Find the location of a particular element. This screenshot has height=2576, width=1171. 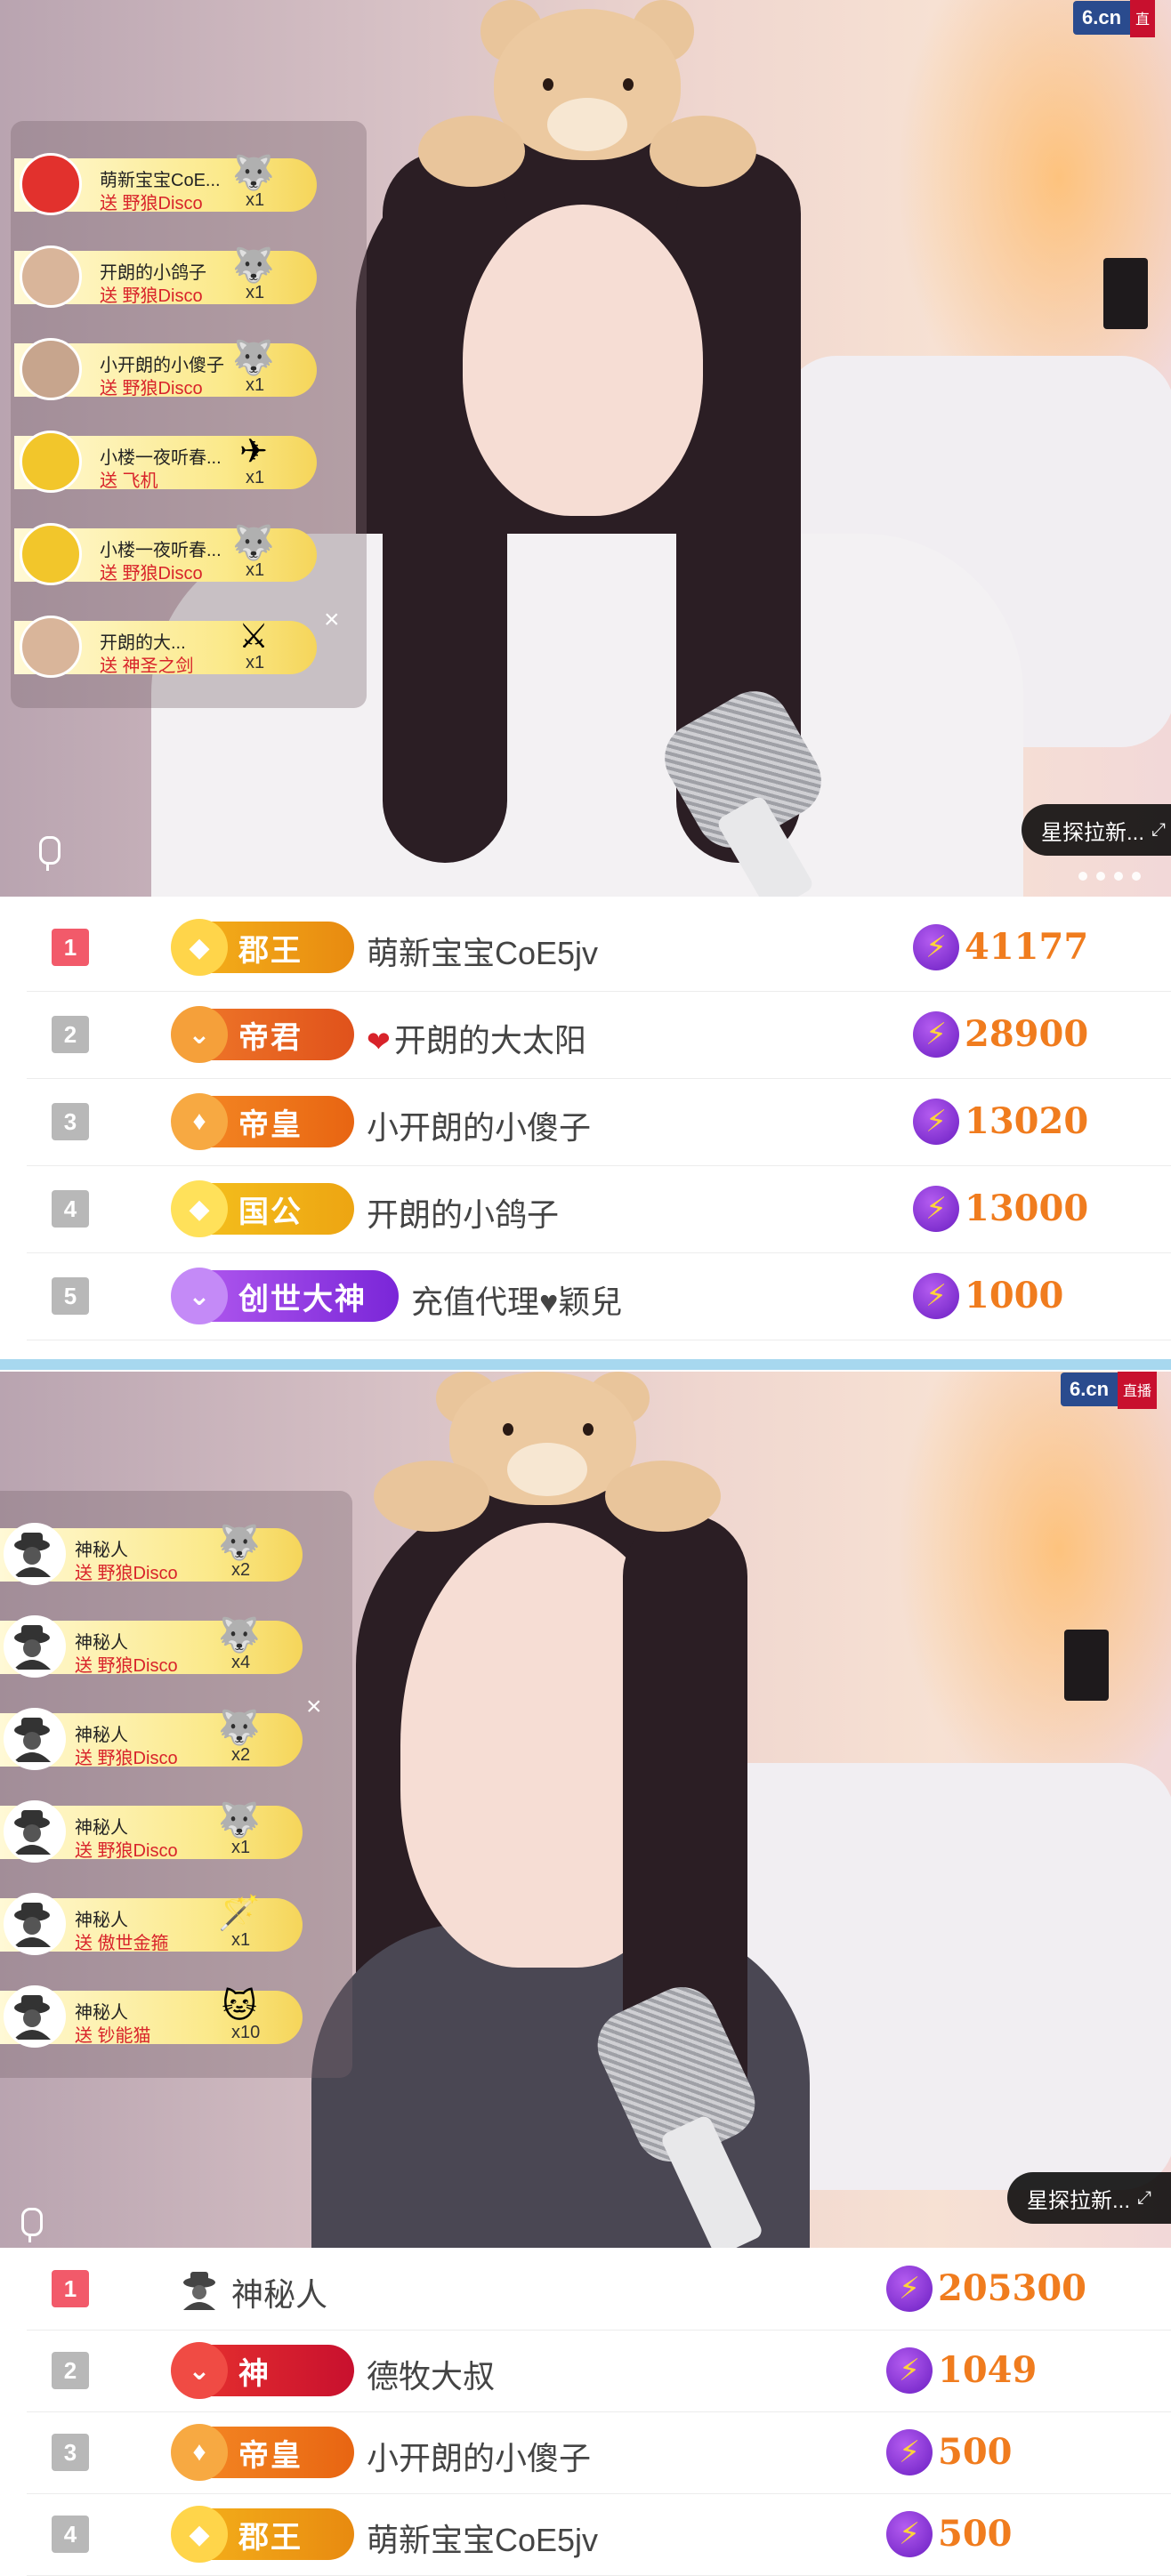

contribution-score: 1000 is located at coordinates (1014, 1295).